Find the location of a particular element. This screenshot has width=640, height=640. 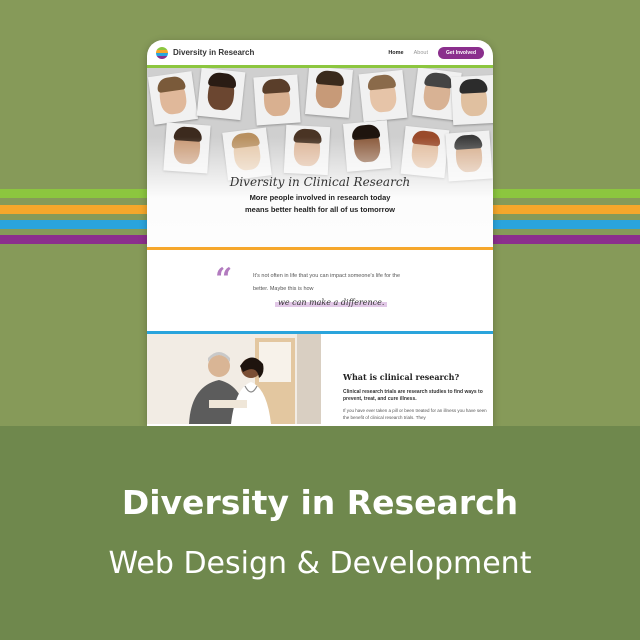

site-brand: Diversity in Research is located at coordinates (213, 52).